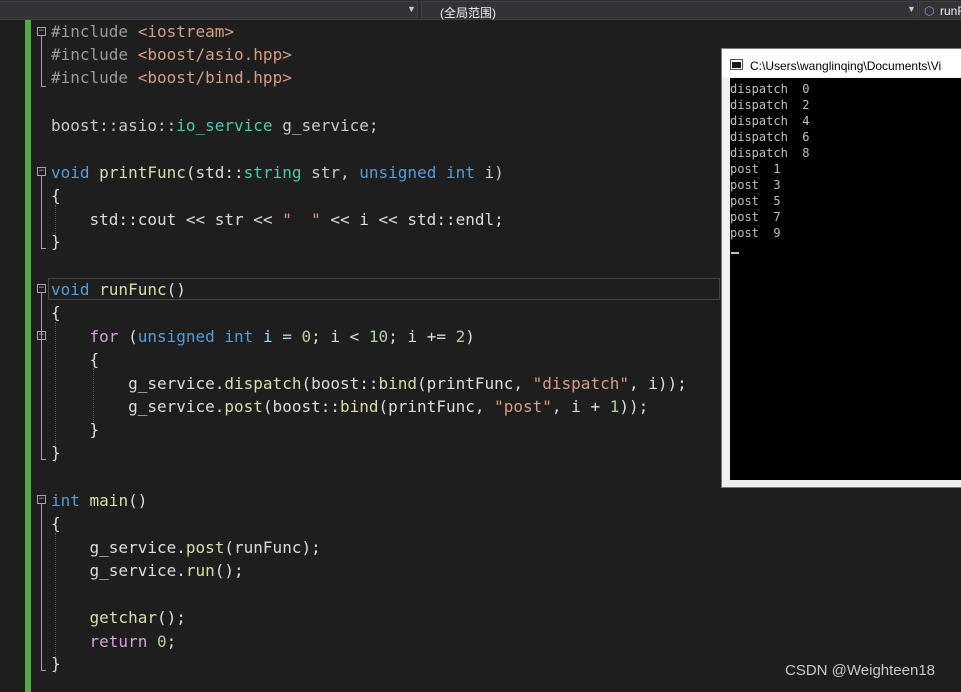  What do you see at coordinates (28, 356) in the screenshot?
I see `change-tracking-bar` at bounding box center [28, 356].